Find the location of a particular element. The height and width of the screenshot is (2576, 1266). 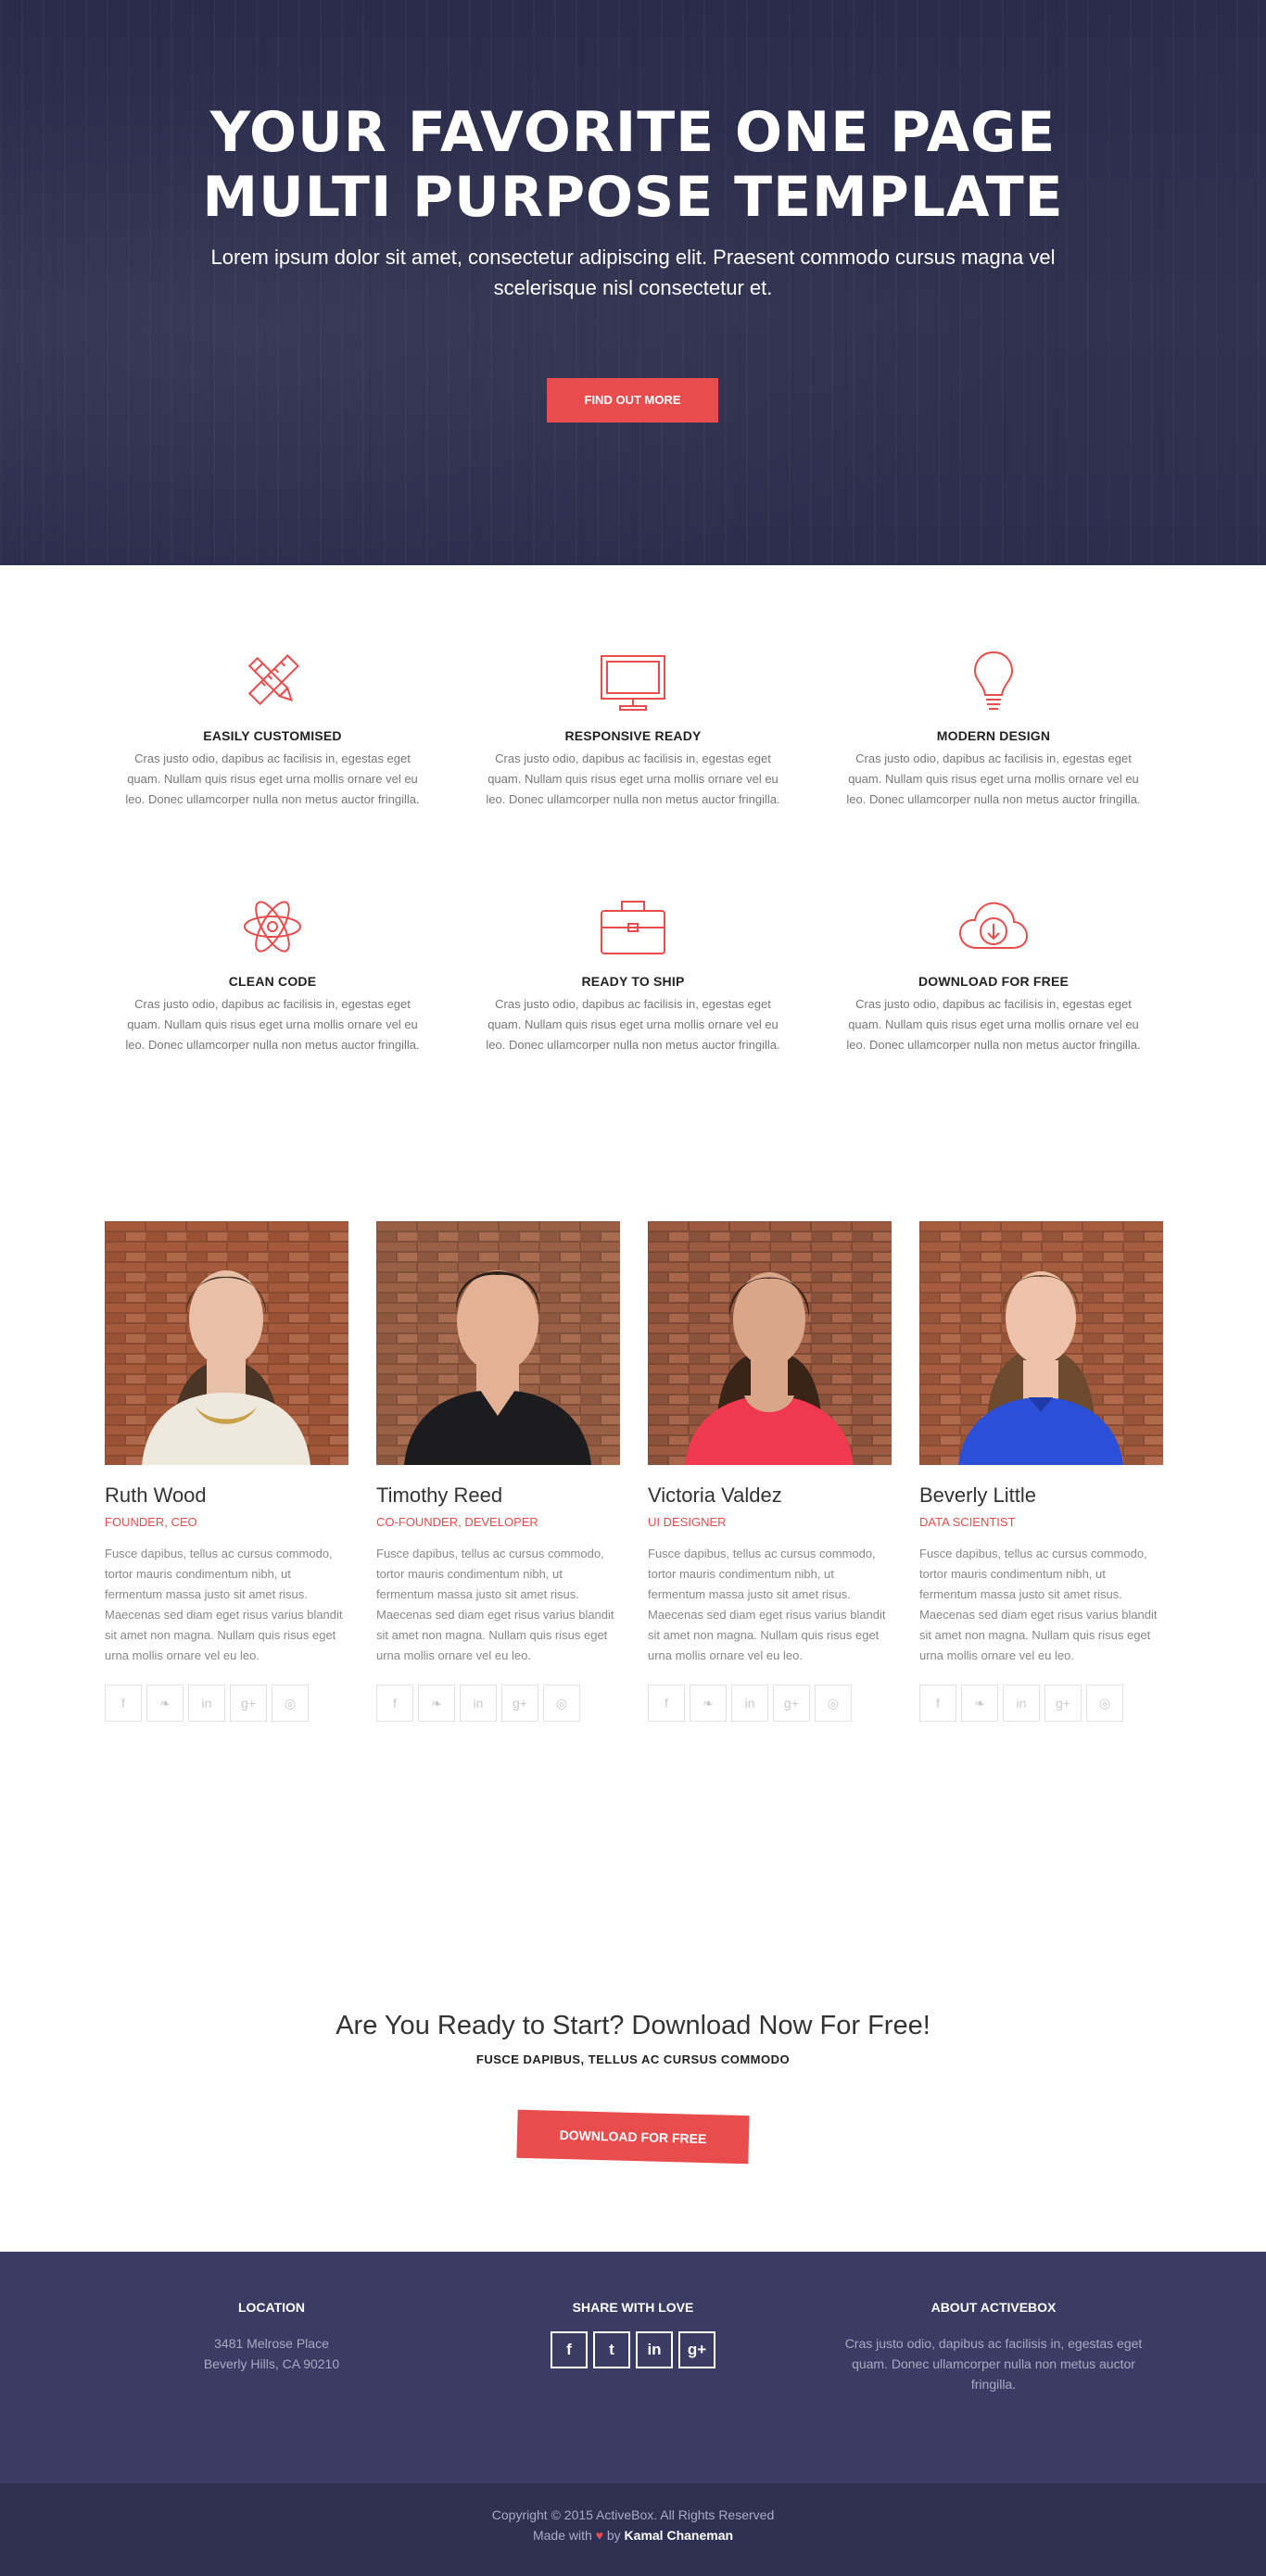

team-member-role: DATA SCIENTIST is located at coordinates (967, 1522).